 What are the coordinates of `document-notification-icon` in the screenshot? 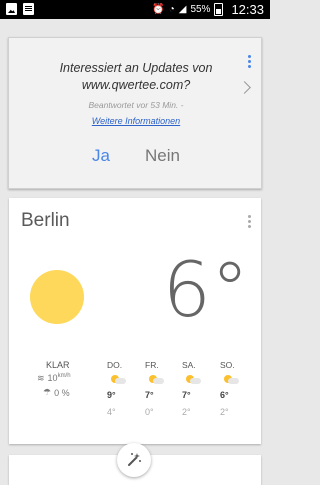 It's located at (28, 9).